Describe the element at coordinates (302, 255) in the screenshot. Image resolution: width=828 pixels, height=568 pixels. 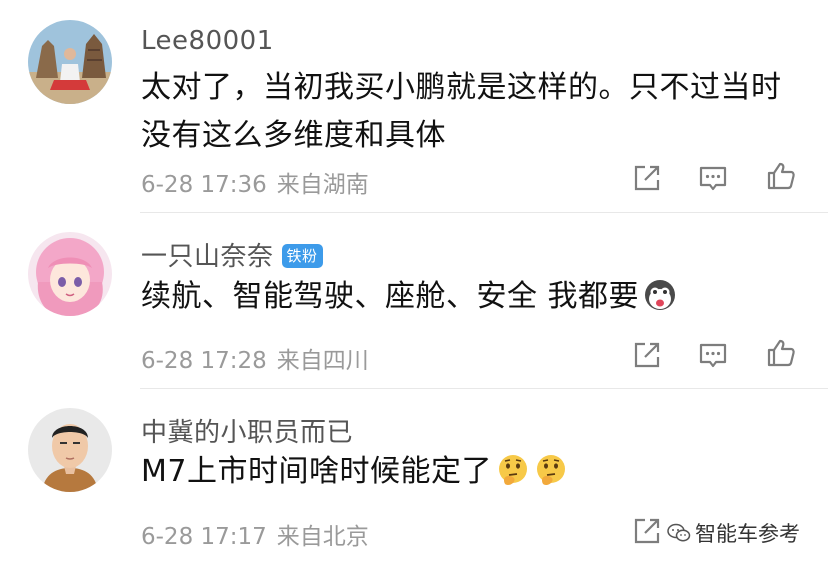
I see `fan-badge: 铁粉` at that location.